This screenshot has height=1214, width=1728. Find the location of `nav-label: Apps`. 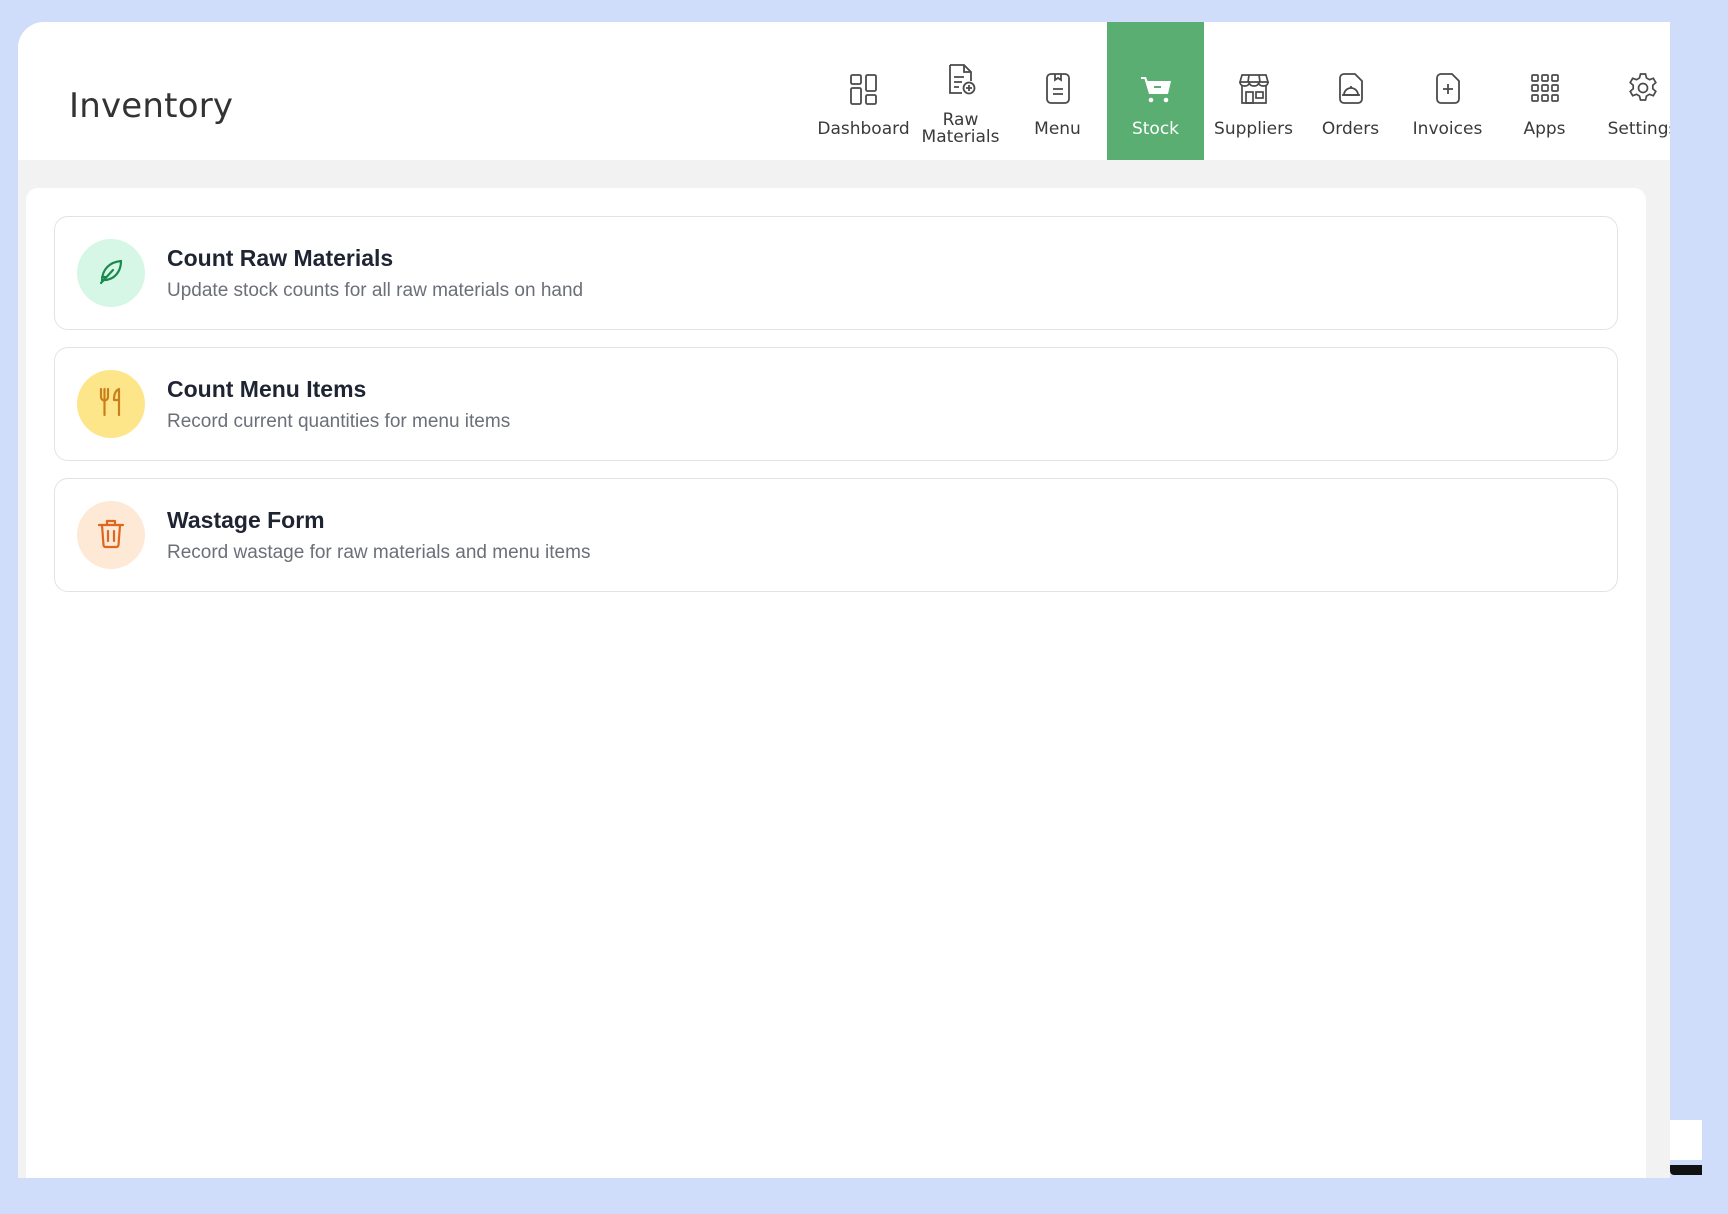

nav-label: Apps is located at coordinates (1544, 129).